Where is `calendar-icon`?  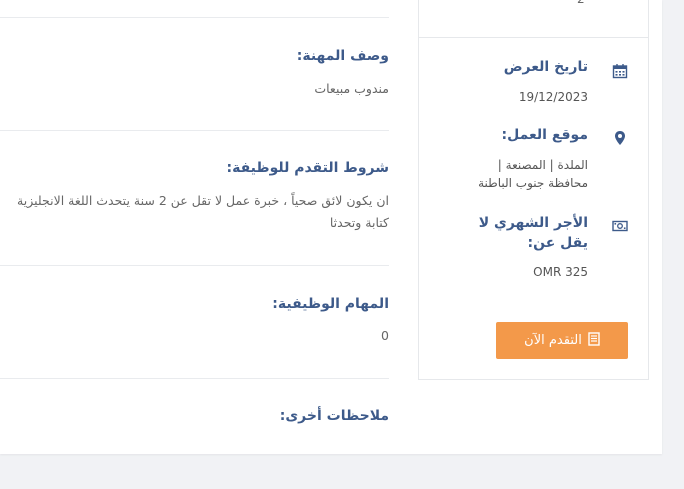 calendar-icon is located at coordinates (620, 71).